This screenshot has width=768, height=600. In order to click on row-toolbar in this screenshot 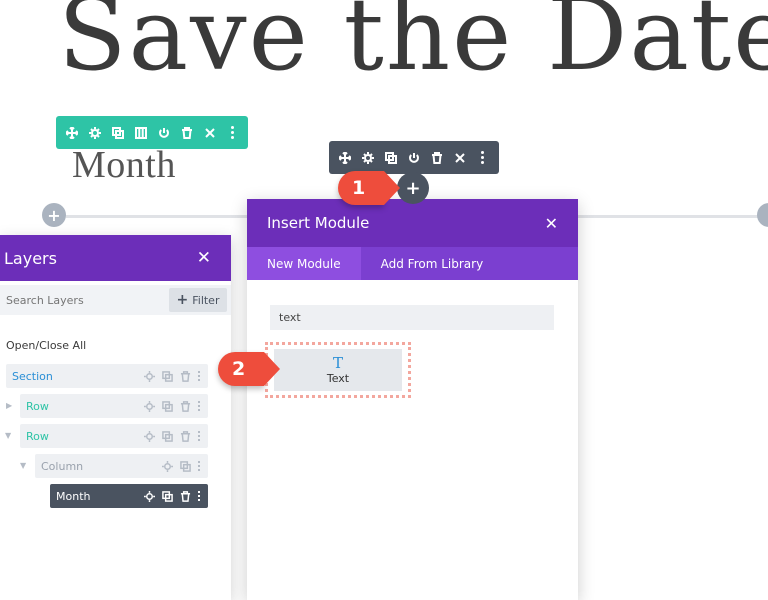, I will do `click(152, 132)`.